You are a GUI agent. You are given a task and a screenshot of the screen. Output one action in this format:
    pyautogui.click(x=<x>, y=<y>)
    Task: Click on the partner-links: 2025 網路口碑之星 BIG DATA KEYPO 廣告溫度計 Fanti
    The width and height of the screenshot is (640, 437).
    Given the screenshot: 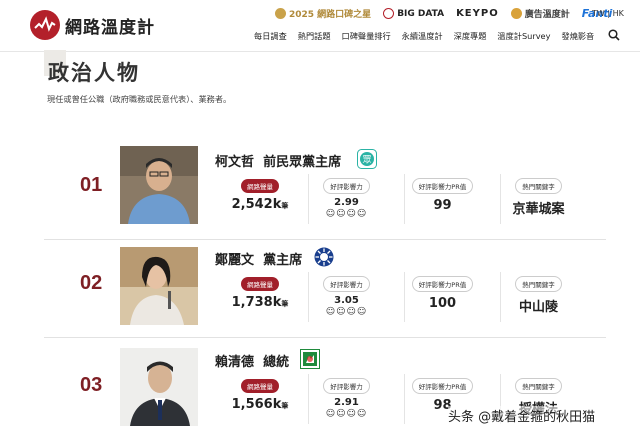 What is the action you would take?
    pyautogui.click(x=449, y=13)
    